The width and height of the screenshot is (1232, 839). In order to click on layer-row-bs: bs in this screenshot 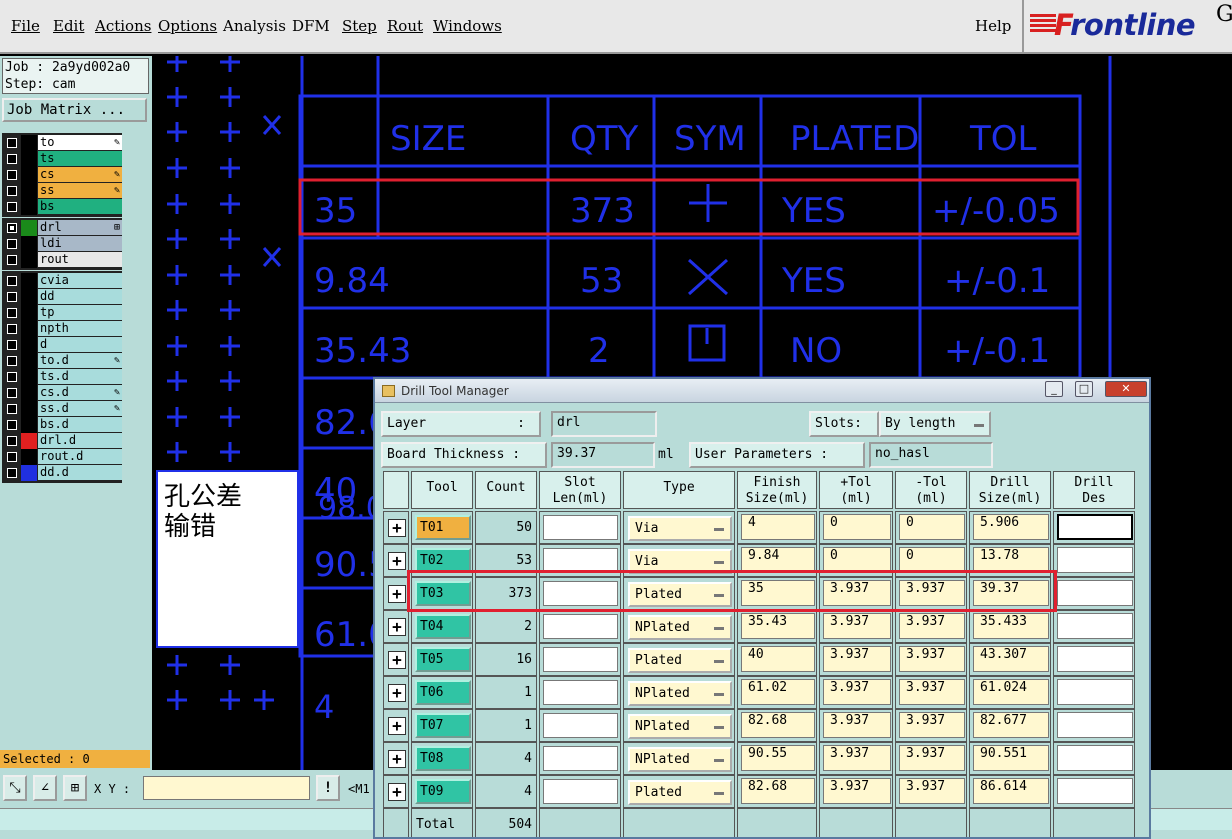, I will do `click(63, 207)`.